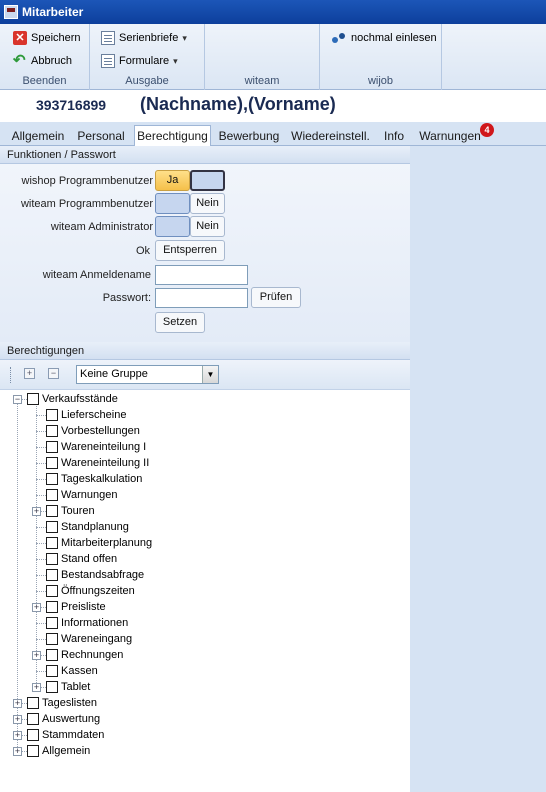 The image size is (546, 792). I want to click on cancel-label: Abbruch, so click(51, 61).